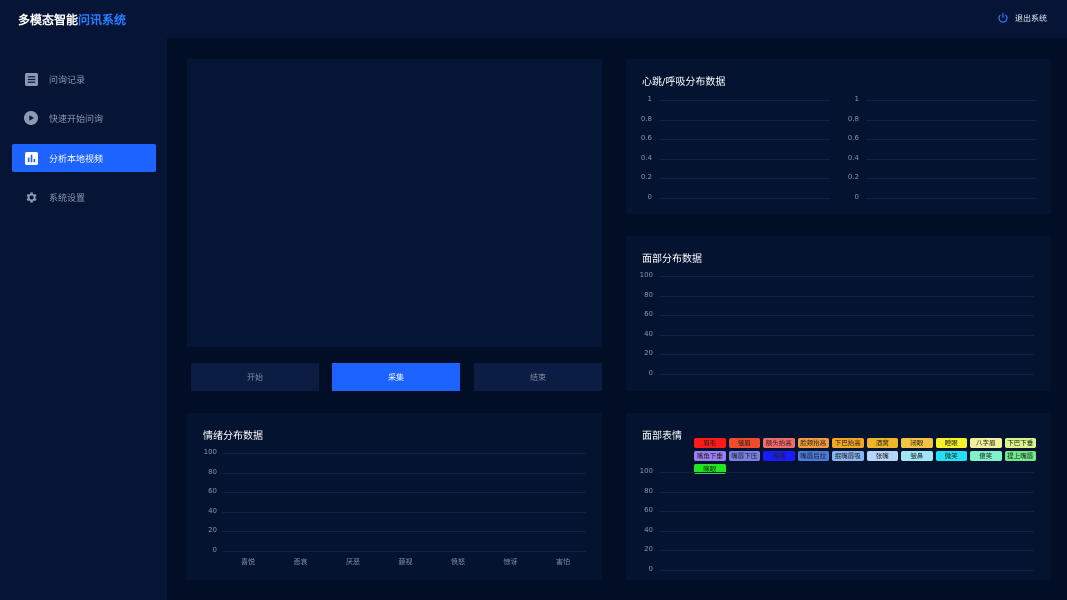 The image size is (1067, 600). What do you see at coordinates (951, 443) in the screenshot?
I see `legend-item: 瞪眼` at bounding box center [951, 443].